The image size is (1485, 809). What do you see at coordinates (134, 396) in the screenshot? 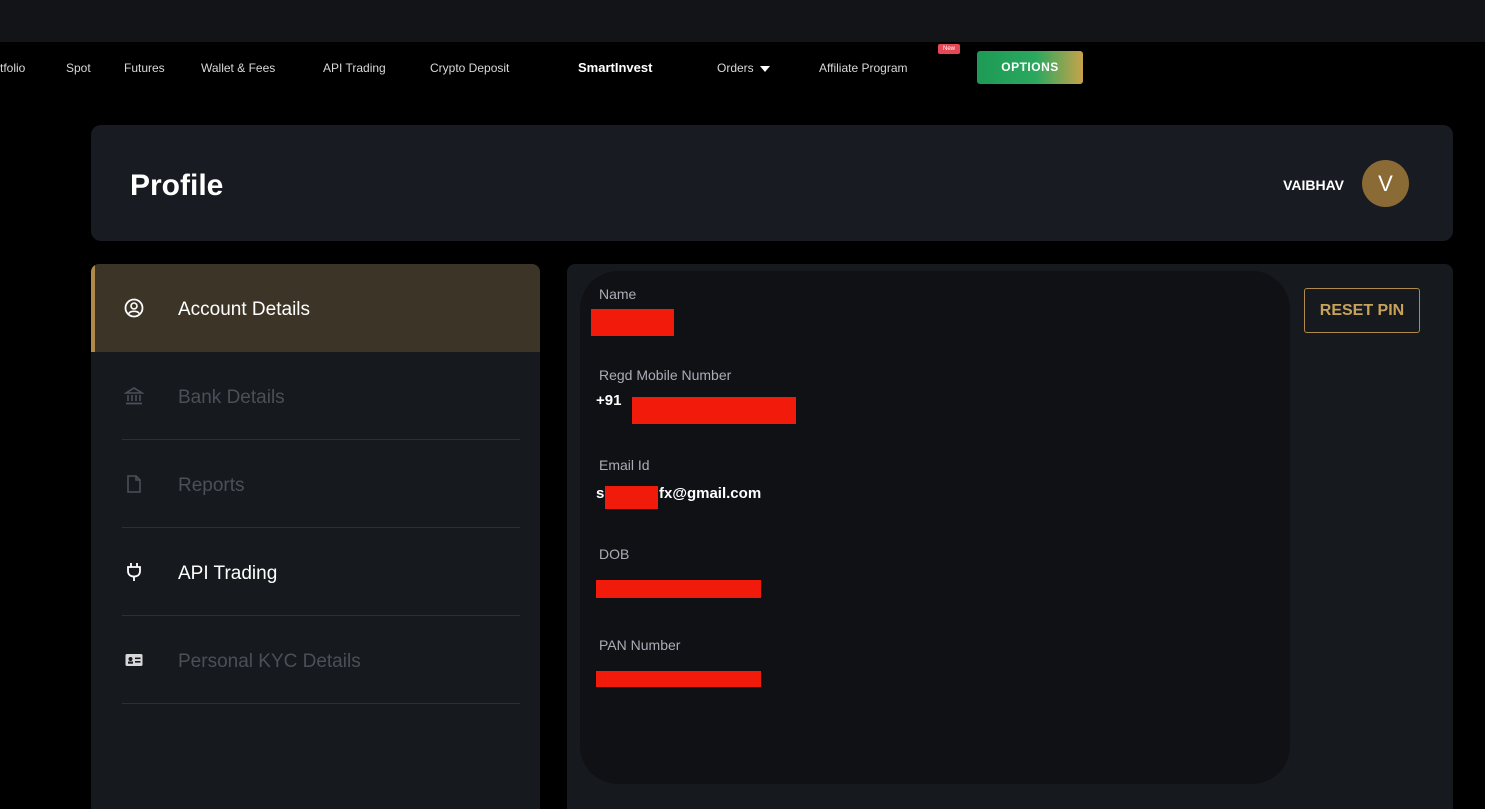
I see `bank-icon` at bounding box center [134, 396].